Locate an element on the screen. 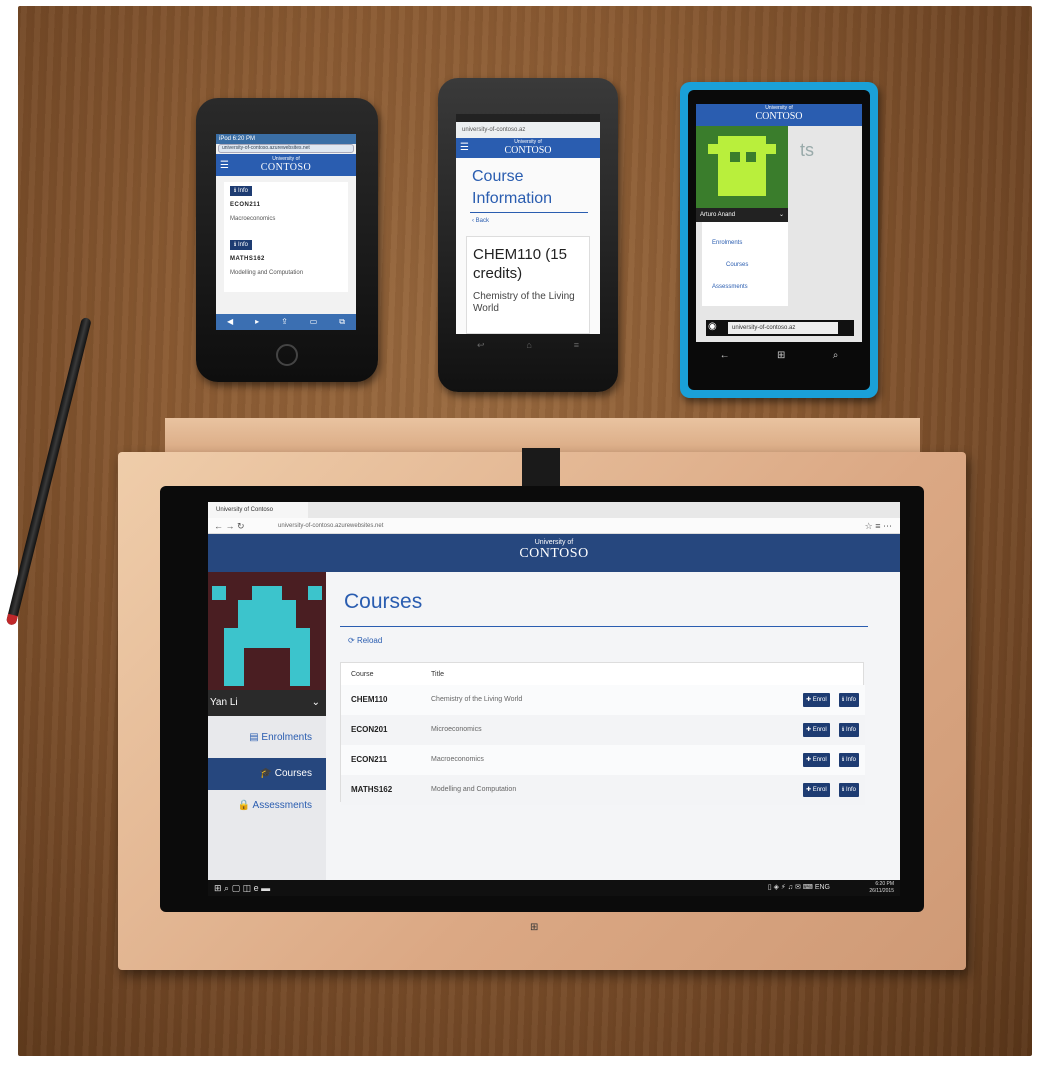 The image size is (1038, 1082). search-icon: ⌕ is located at coordinates (836, 358).